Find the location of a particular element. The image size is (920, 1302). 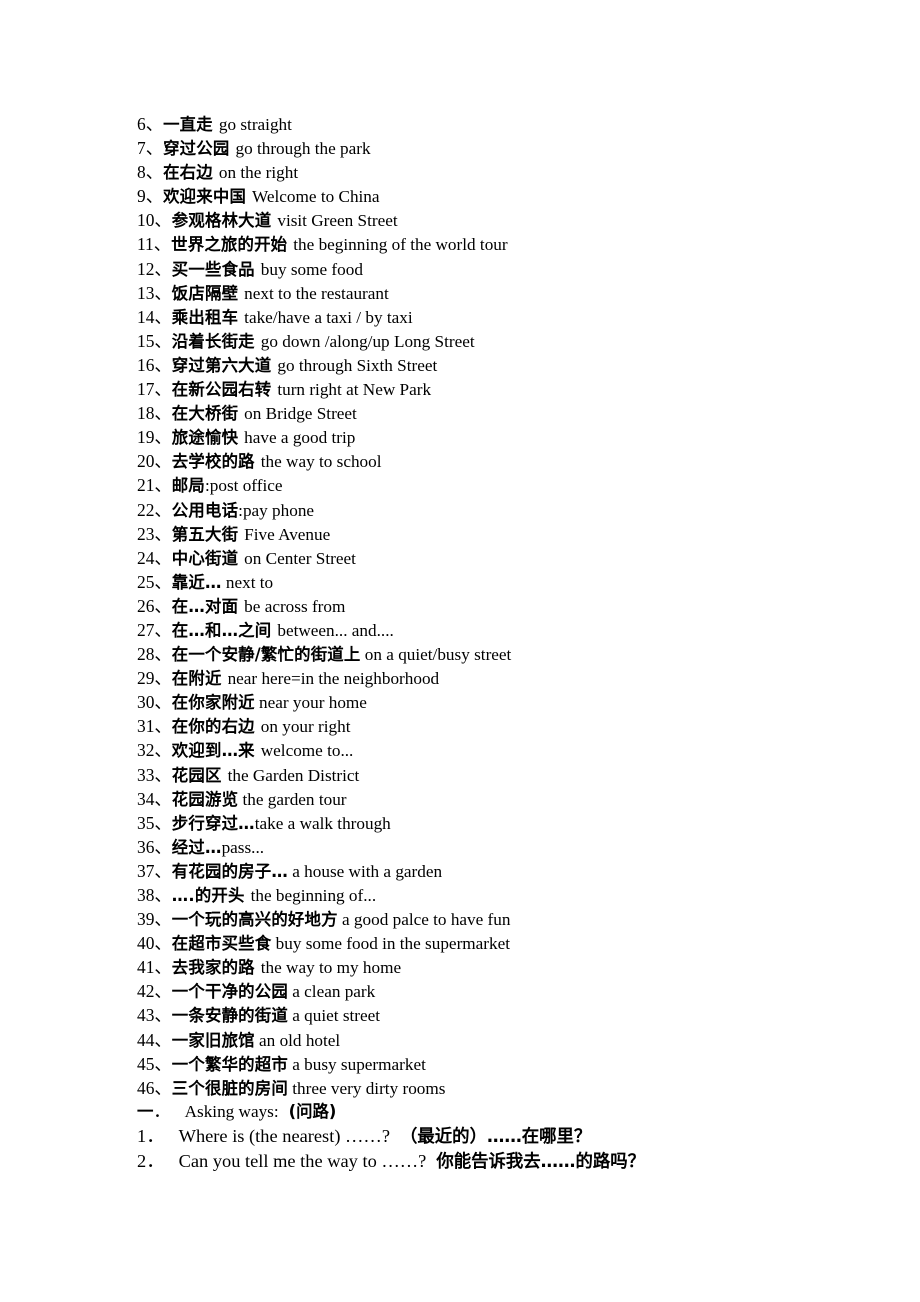

vocab-english: a busy supermarket is located at coordinates (356, 1064).